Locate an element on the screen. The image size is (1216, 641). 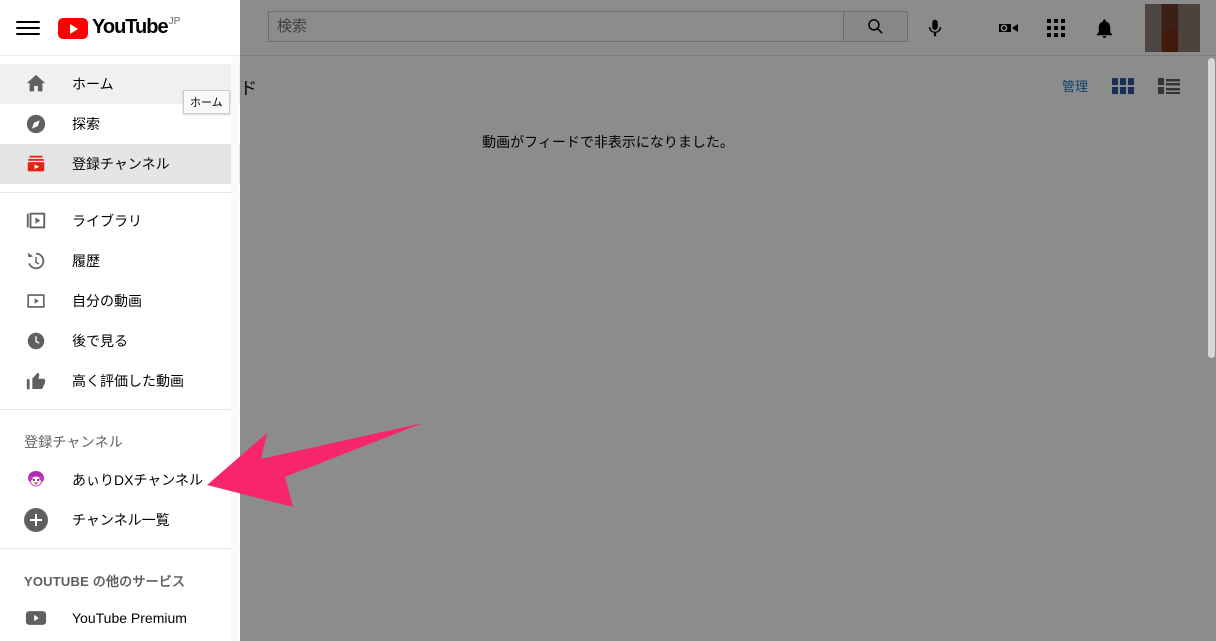
sidebar-item-youtube-premium: YouTube Premium is located at coordinates (120, 618).